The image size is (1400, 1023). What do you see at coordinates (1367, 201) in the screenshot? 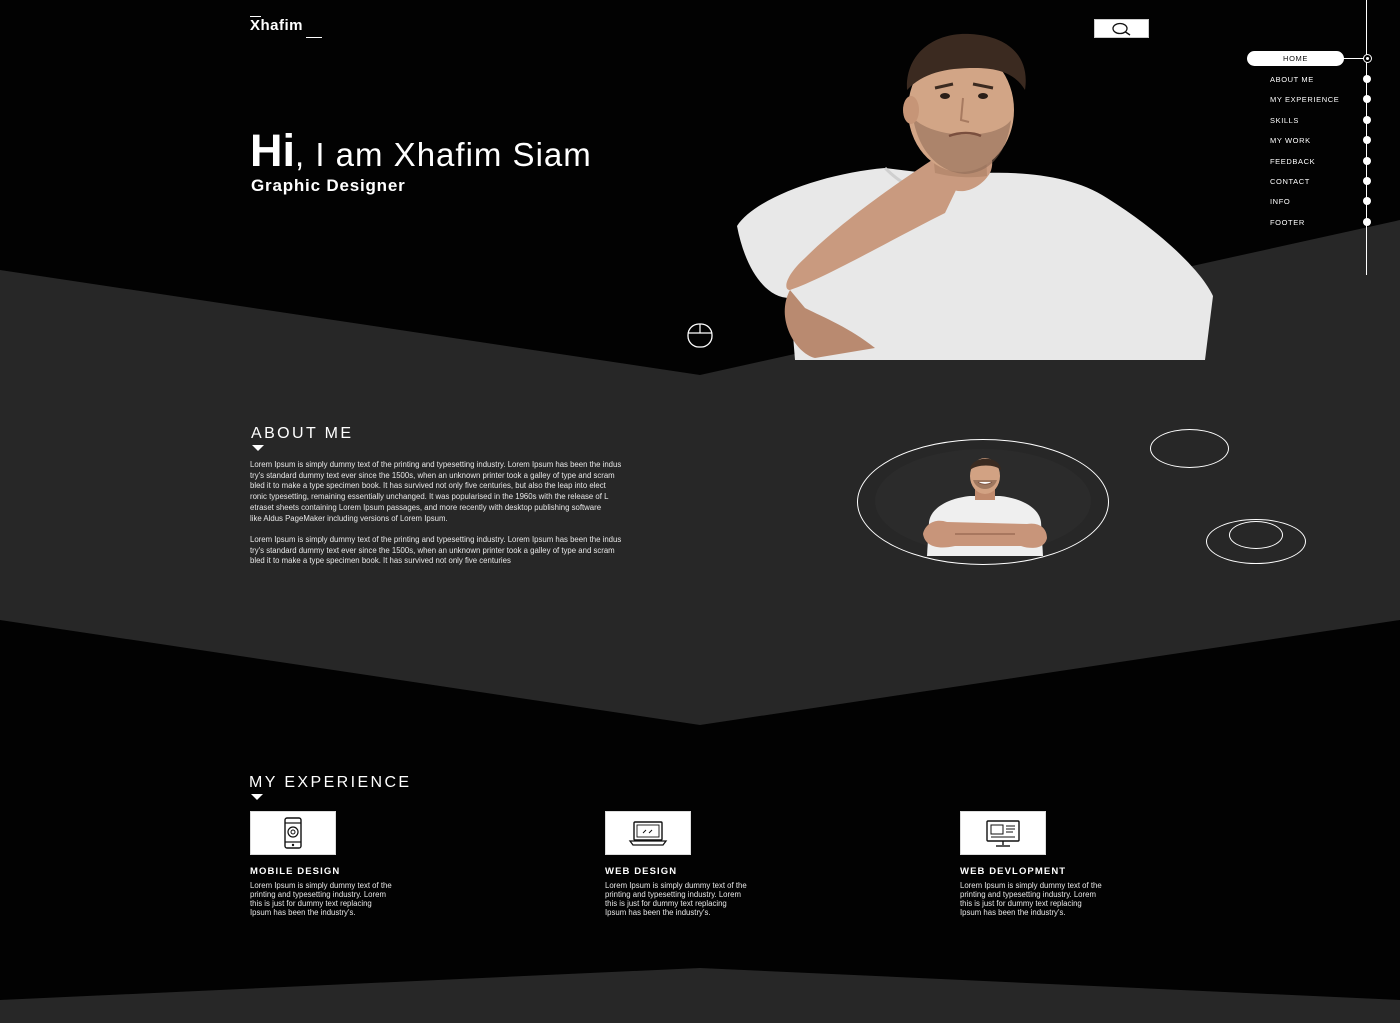
I see `nav-dot-info` at bounding box center [1367, 201].